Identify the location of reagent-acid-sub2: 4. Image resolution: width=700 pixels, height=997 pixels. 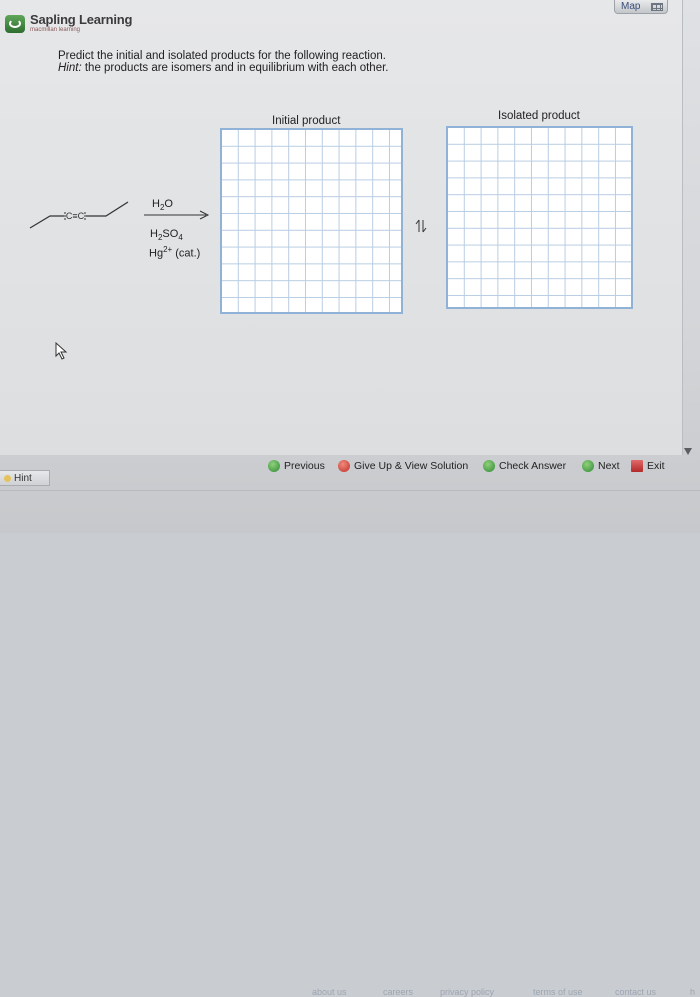
(180, 238).